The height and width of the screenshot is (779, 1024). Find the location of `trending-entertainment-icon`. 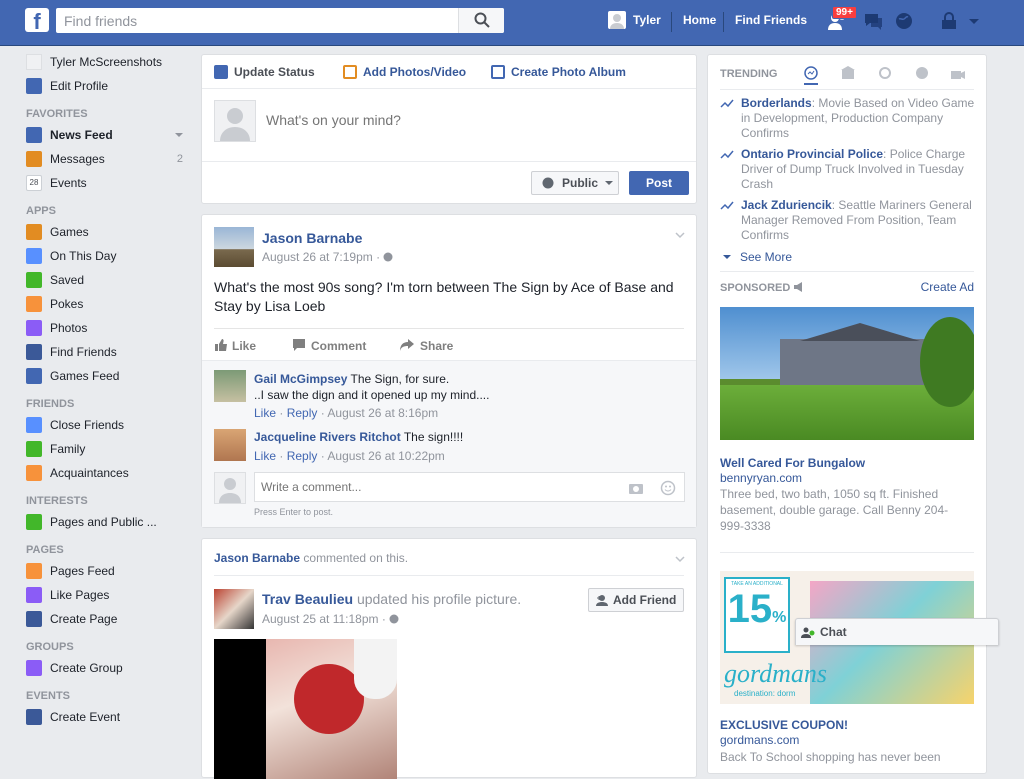

trending-entertainment-icon is located at coordinates (958, 73).